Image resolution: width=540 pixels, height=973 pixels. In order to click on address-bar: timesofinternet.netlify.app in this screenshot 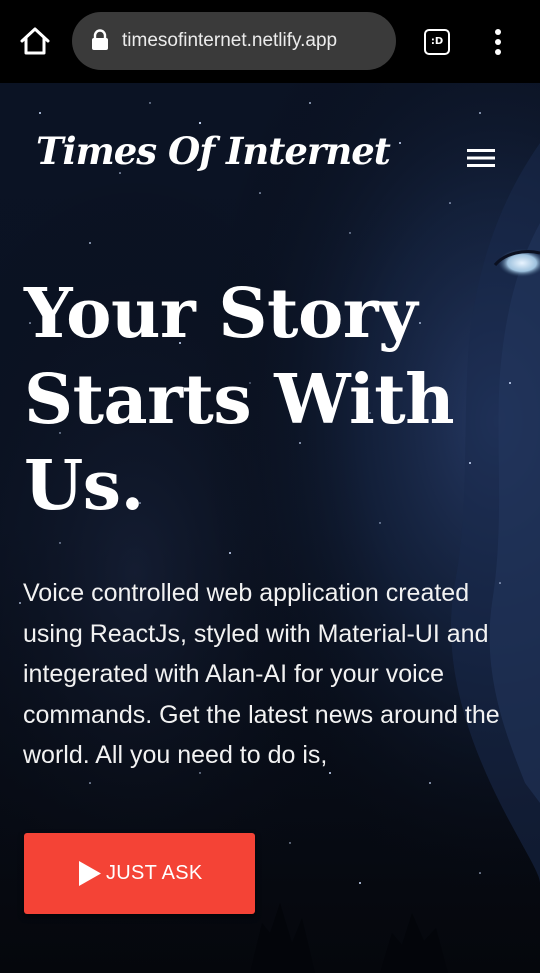, I will do `click(234, 41)`.